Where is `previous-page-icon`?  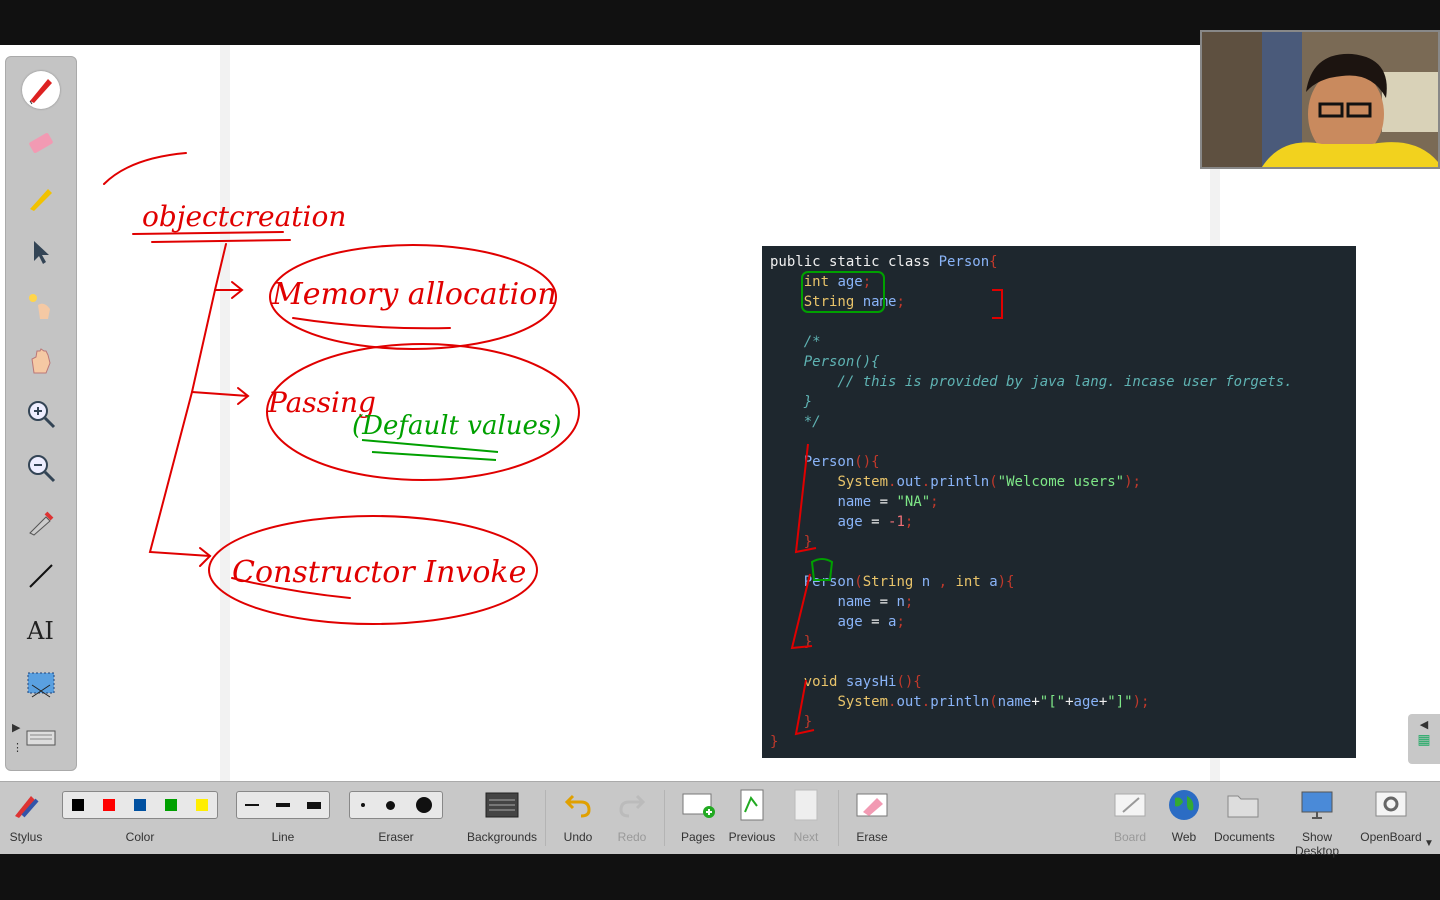 previous-page-icon is located at coordinates (752, 805).